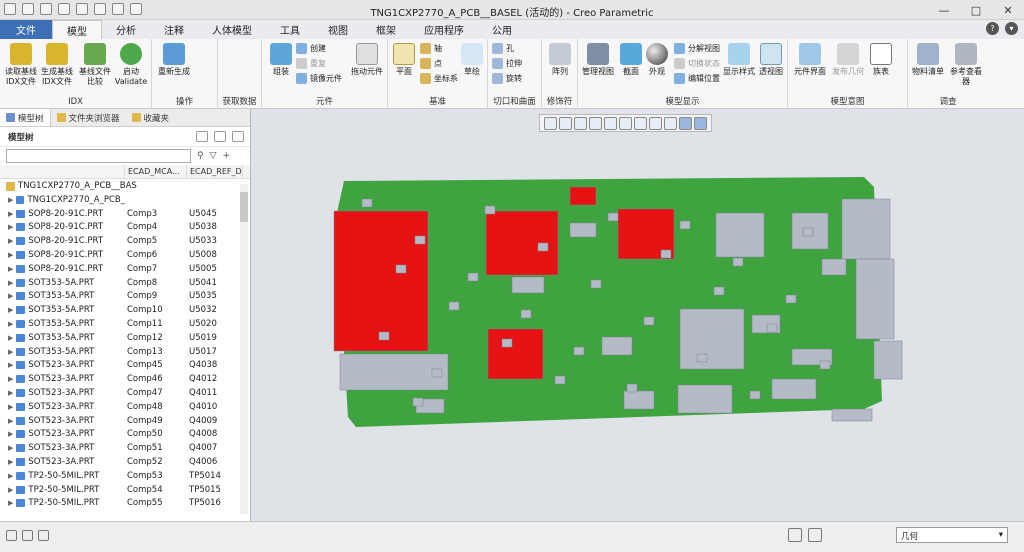 Image resolution: width=1024 pixels, height=552 pixels. I want to click on edit-position-button: 编辑位置, so click(697, 78).